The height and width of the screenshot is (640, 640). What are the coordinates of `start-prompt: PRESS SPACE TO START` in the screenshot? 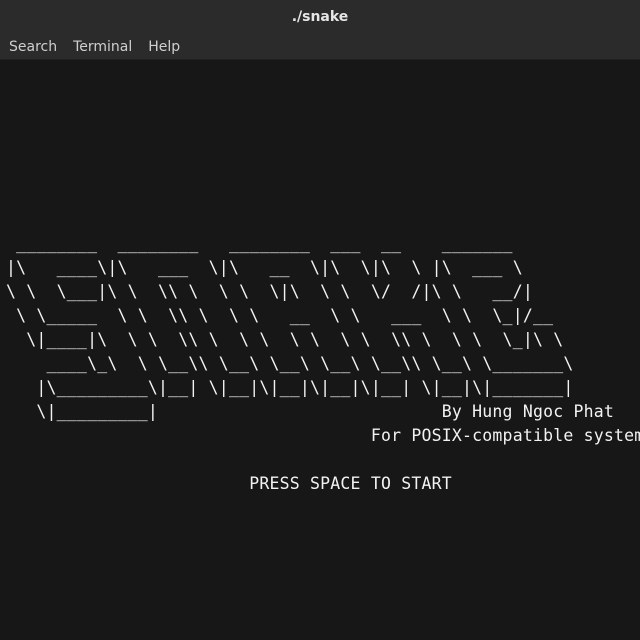 It's located at (229, 483).